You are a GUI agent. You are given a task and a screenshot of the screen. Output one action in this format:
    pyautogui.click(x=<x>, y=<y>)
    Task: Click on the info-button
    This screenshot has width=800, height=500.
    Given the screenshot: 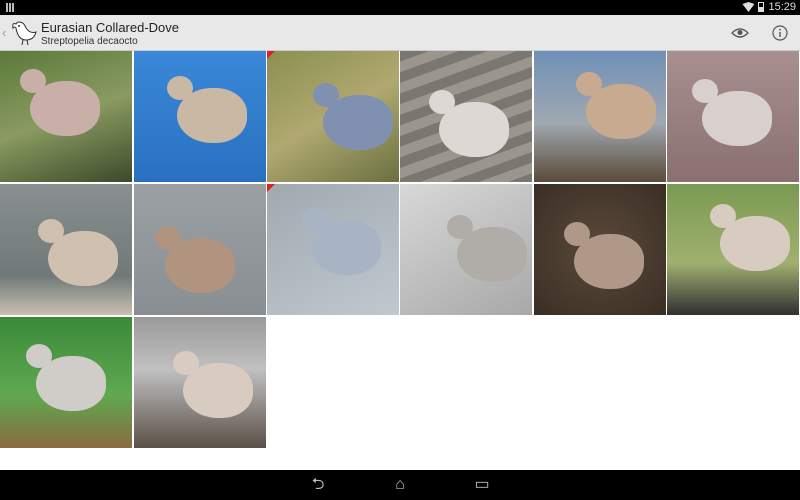 What is the action you would take?
    pyautogui.click(x=780, y=33)
    